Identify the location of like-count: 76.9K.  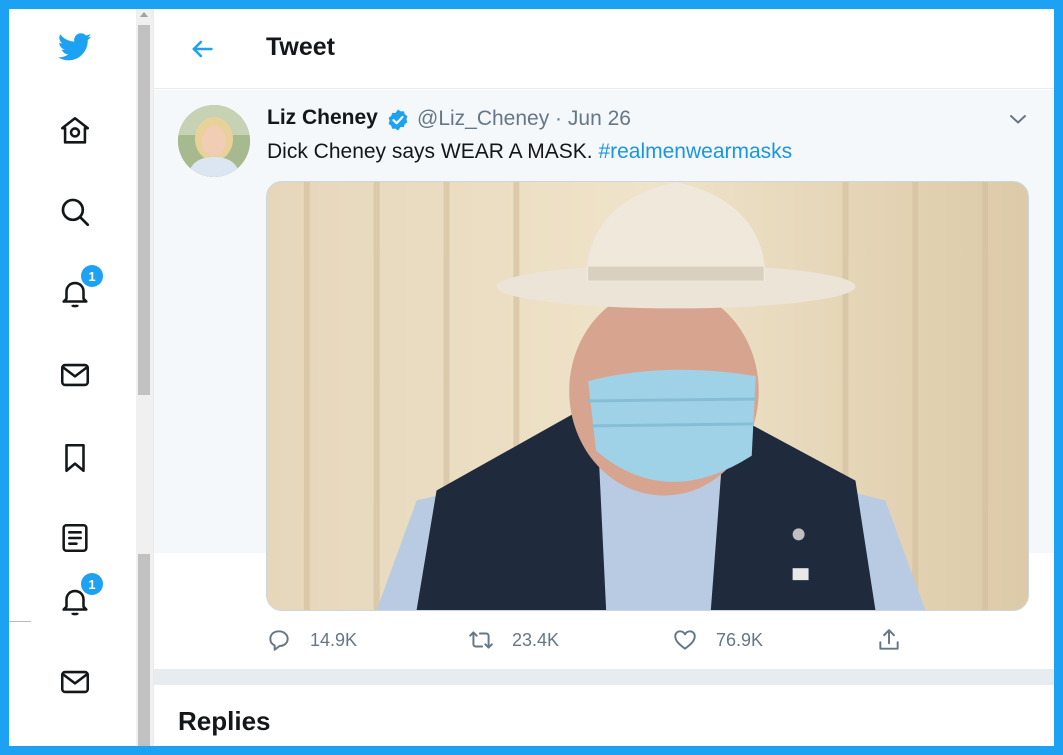
(740, 639).